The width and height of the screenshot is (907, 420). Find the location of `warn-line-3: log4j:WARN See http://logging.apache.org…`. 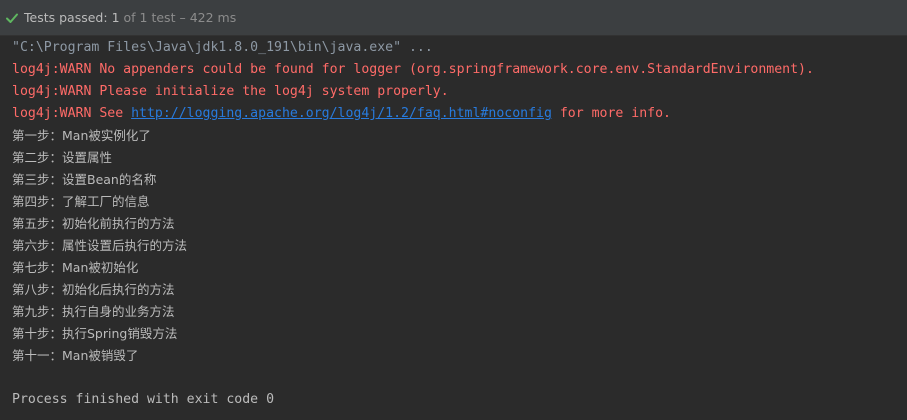

warn-line-3: log4j:WARN See http://logging.apache.org… is located at coordinates (459, 114).